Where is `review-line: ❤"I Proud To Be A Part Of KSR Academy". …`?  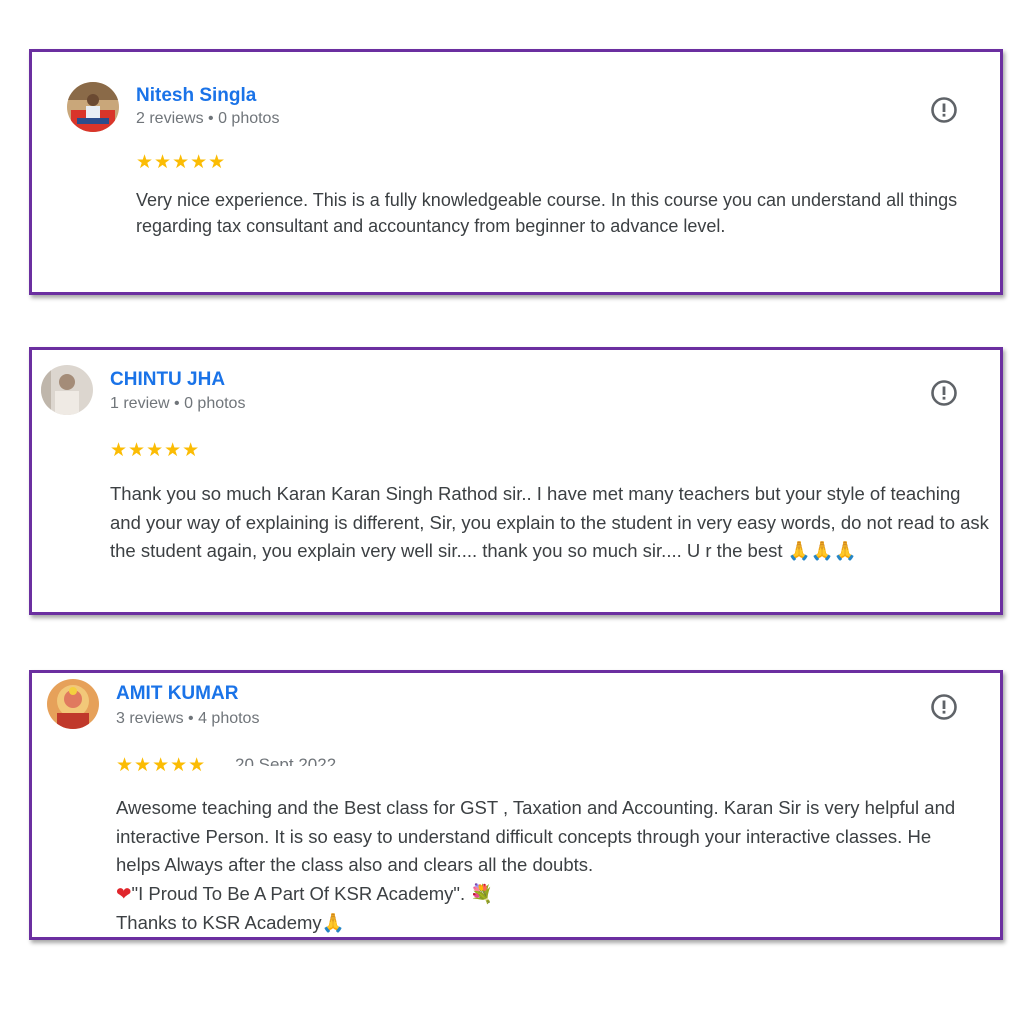
review-line: ❤"I Proud To Be A Part Of KSR Academy". … is located at coordinates (546, 895).